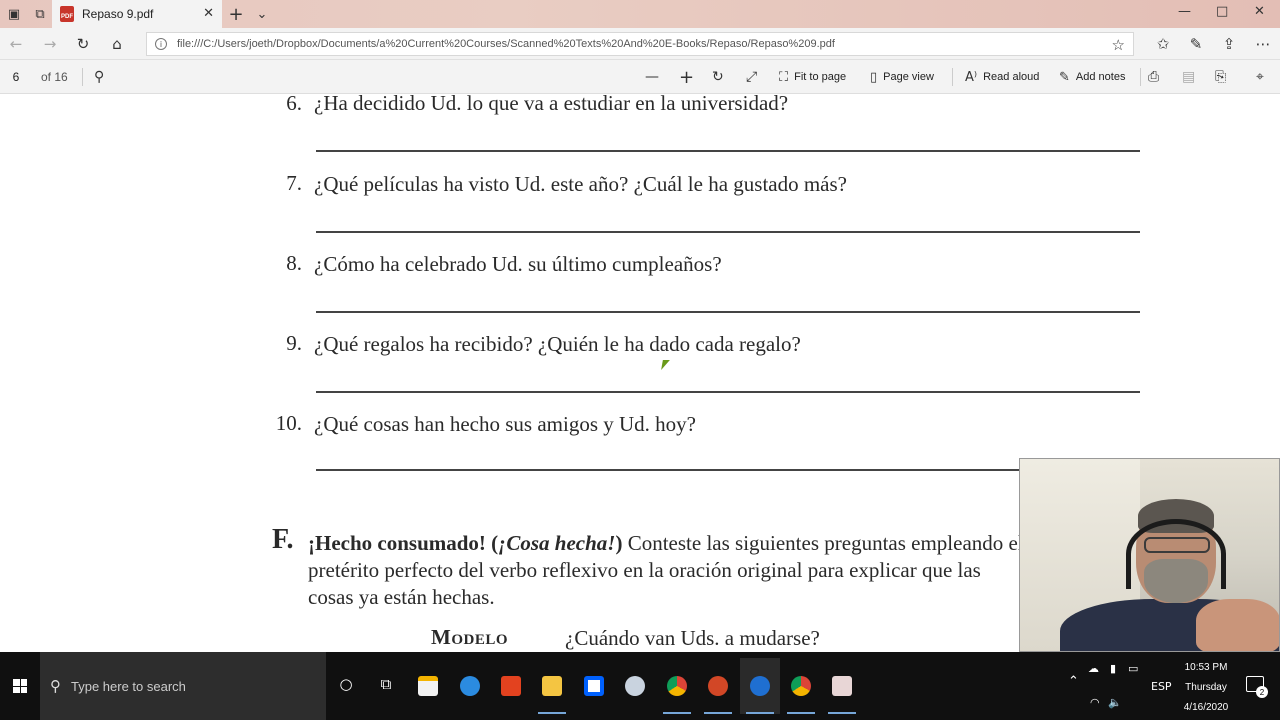  I want to click on folder-icon, so click(552, 686).